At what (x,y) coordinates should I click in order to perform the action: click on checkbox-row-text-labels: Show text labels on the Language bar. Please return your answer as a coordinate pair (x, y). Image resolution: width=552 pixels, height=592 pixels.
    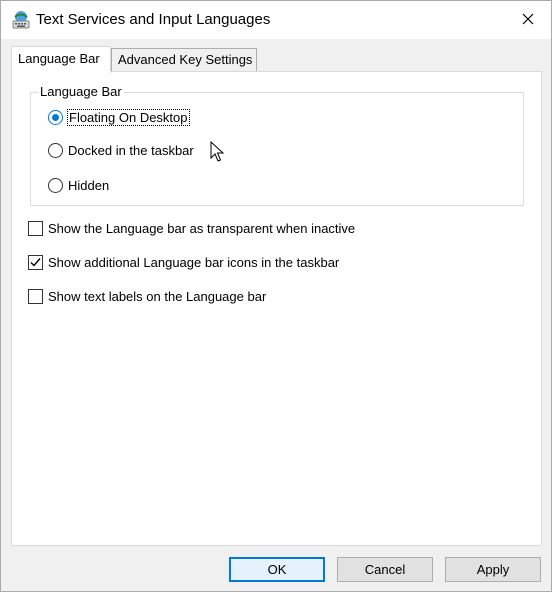
    Looking at the image, I should click on (147, 296).